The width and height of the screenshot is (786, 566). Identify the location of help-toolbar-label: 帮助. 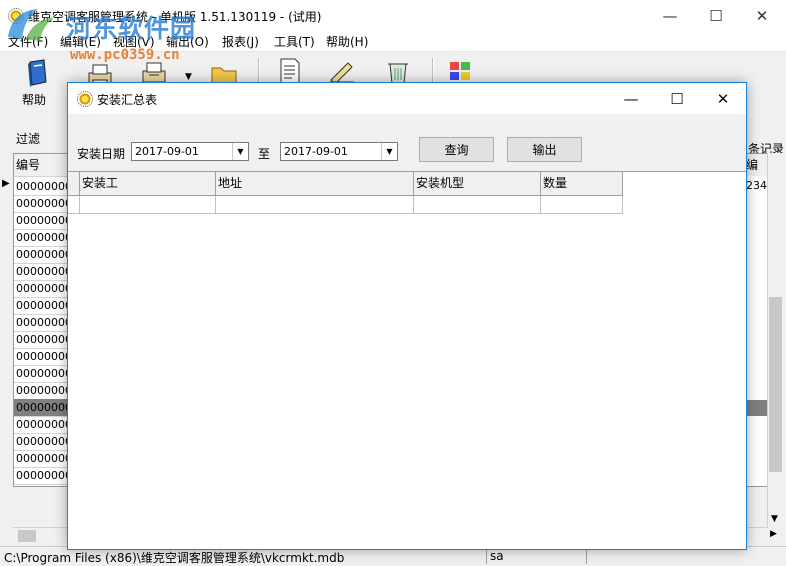
(34, 100).